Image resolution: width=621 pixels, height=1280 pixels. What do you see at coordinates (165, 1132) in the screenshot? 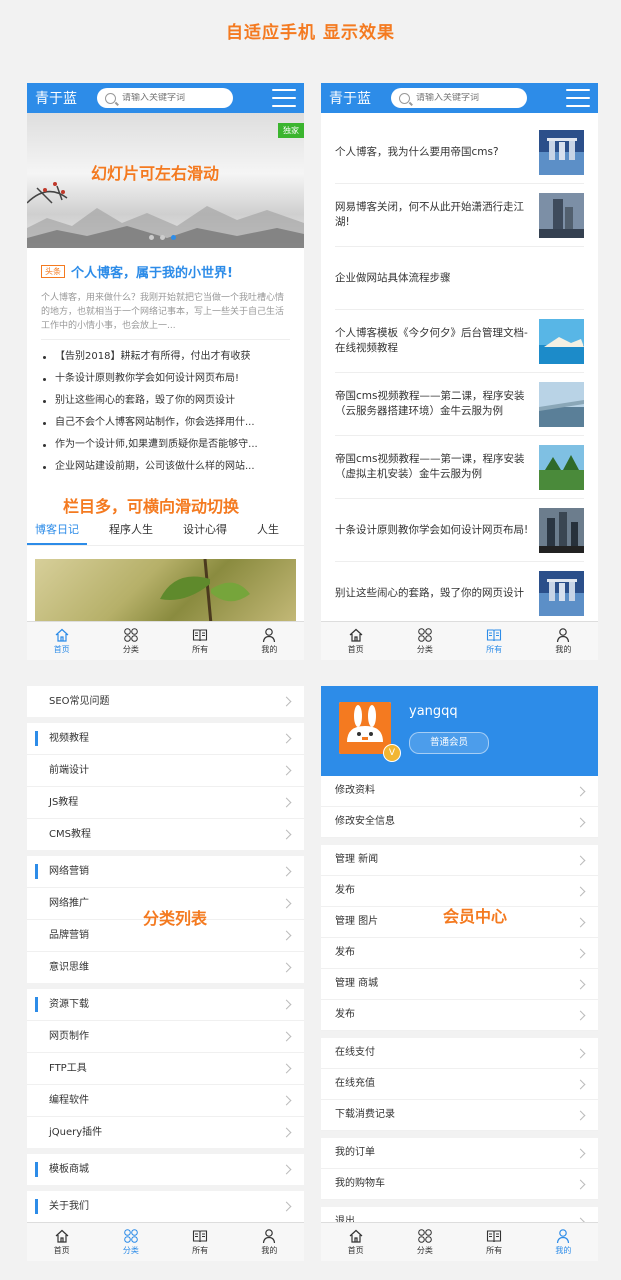
I see `category-item: jQuery插件` at bounding box center [165, 1132].